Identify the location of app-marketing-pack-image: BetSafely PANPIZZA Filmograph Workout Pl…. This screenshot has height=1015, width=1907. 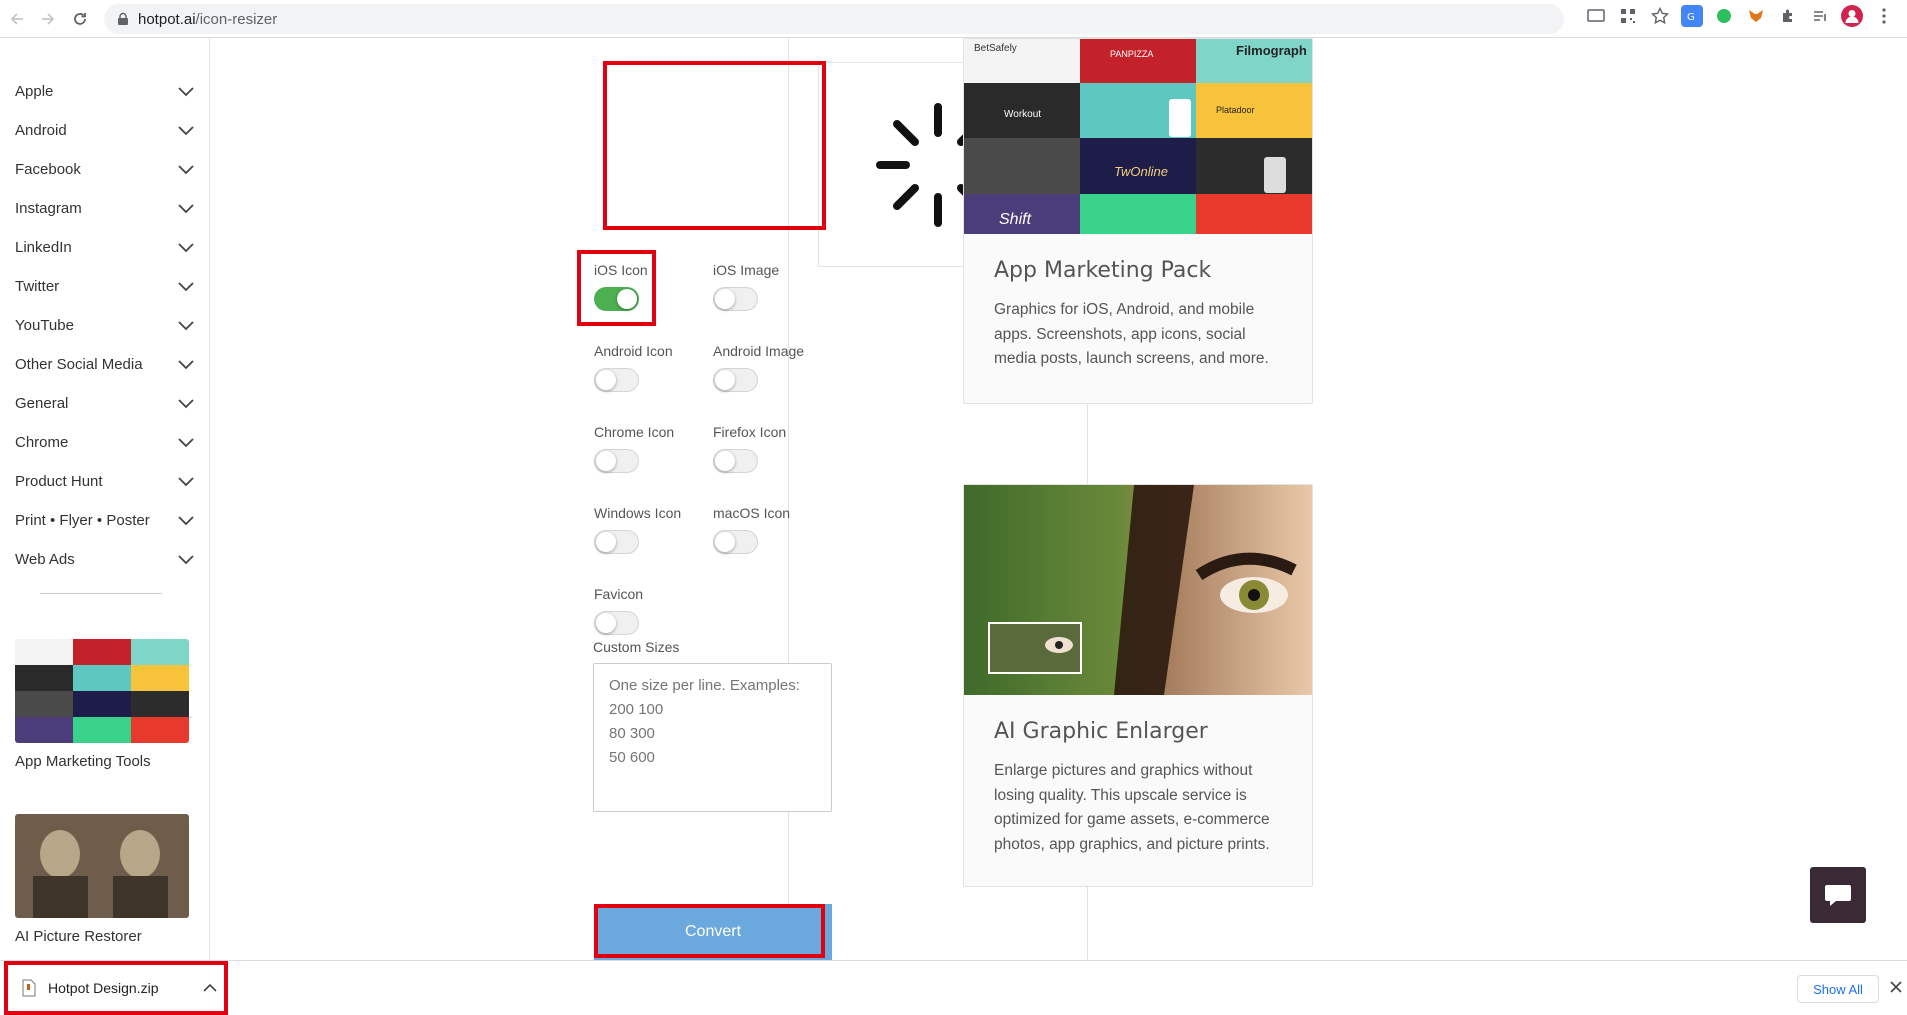
(1138, 136).